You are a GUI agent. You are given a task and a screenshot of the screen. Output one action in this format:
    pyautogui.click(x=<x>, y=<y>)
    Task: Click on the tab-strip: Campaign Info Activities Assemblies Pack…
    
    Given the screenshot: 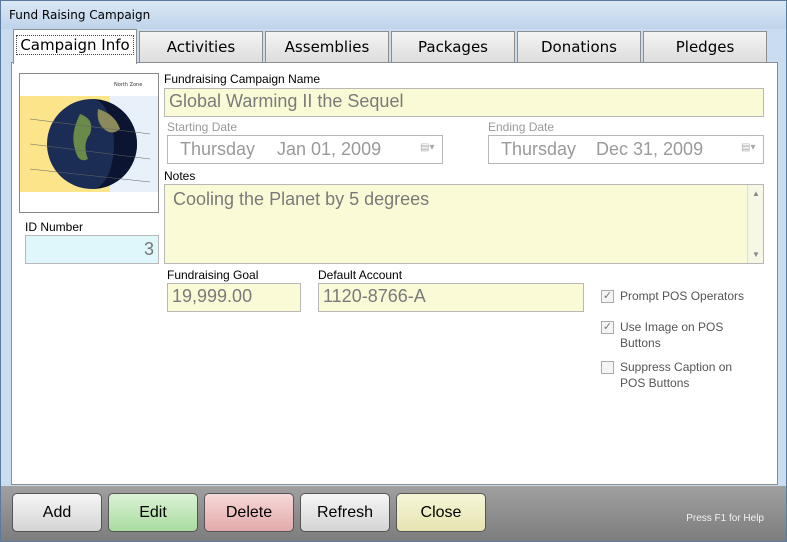 What is the action you would take?
    pyautogui.click(x=391, y=46)
    